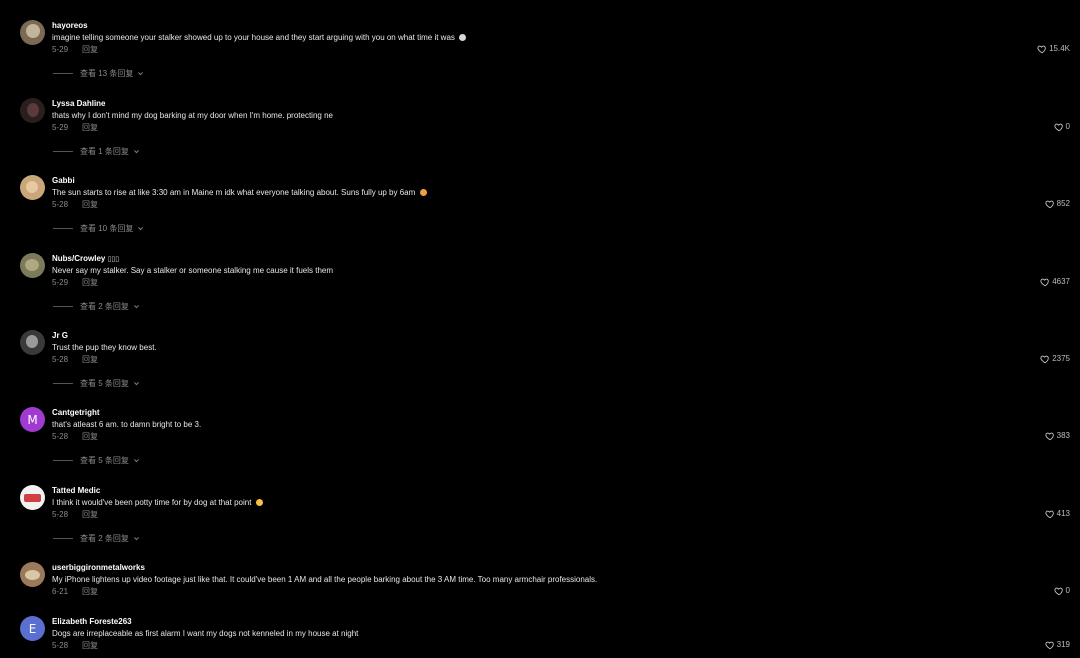 The height and width of the screenshot is (658, 1080). I want to click on avatar: M, so click(32, 419).